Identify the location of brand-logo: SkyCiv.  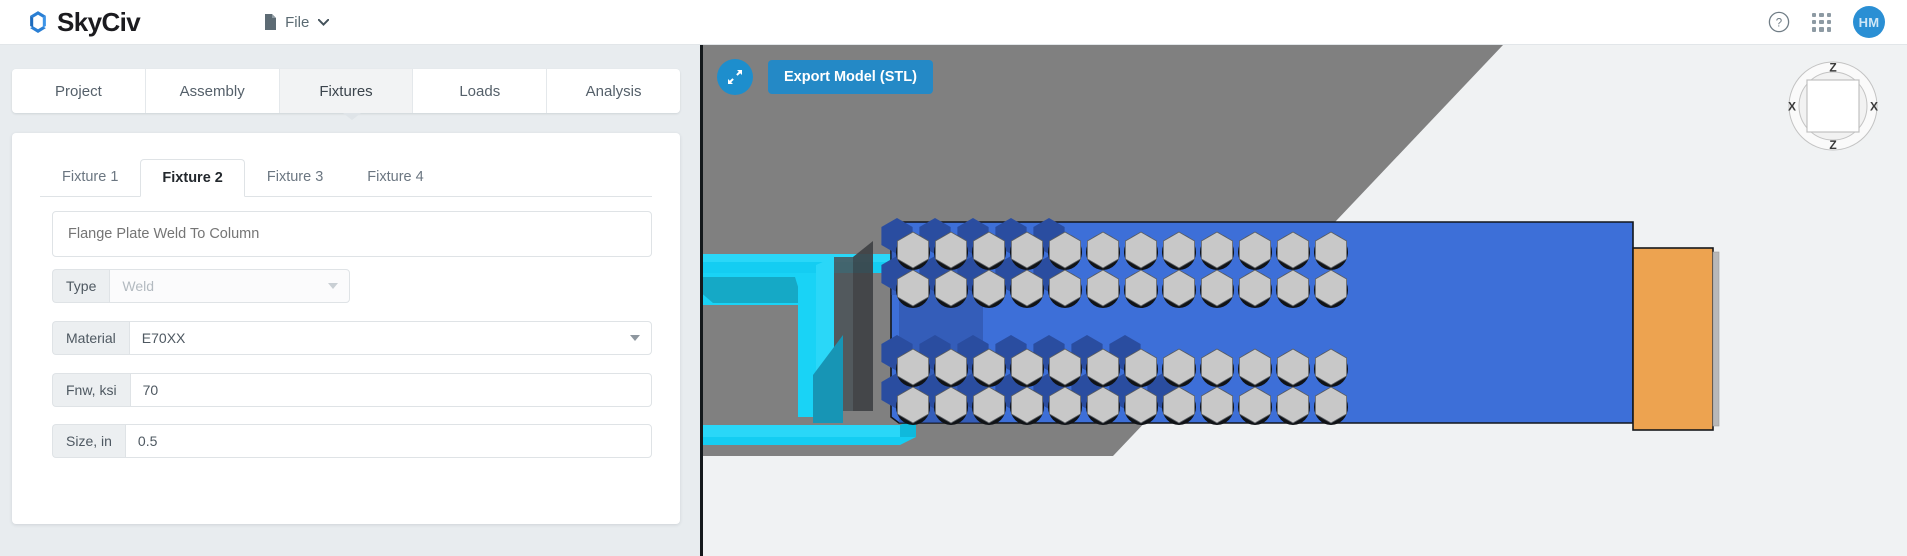
(82, 22).